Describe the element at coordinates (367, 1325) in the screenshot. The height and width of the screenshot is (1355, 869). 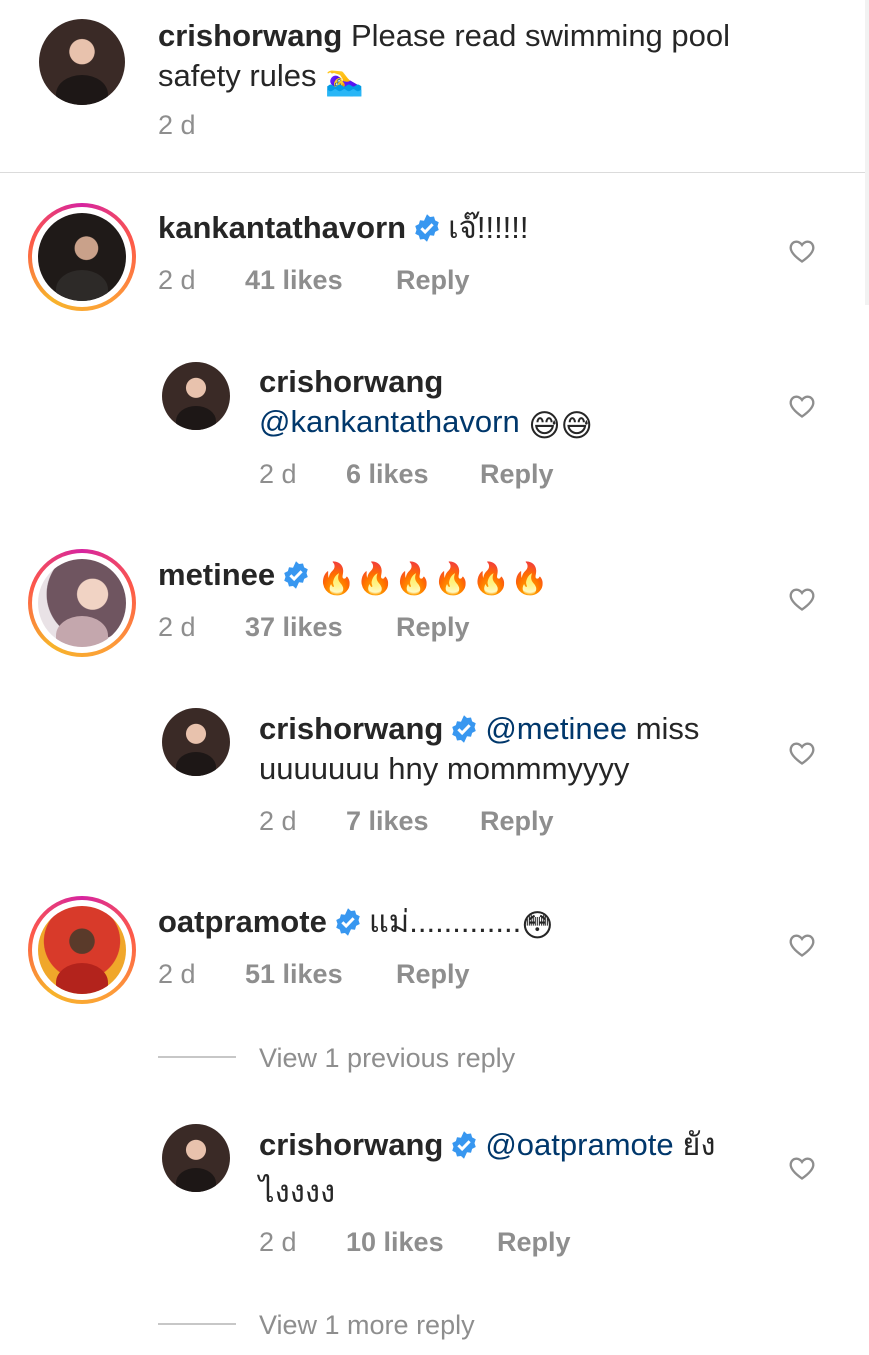
I see `view-more-reply: View 1 more reply` at that location.